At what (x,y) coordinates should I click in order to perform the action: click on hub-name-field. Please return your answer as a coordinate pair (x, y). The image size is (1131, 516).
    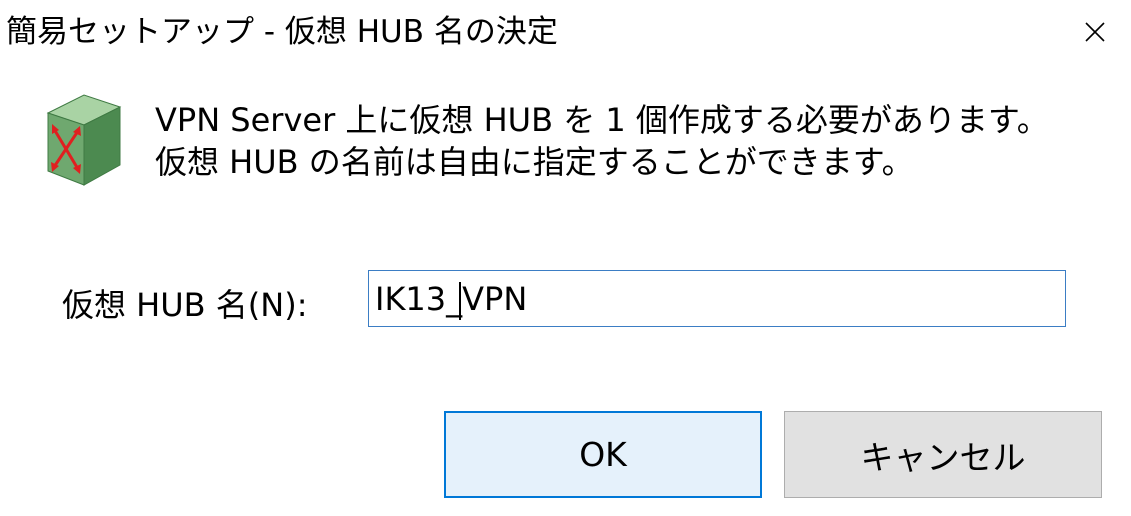
    Looking at the image, I should click on (717, 298).